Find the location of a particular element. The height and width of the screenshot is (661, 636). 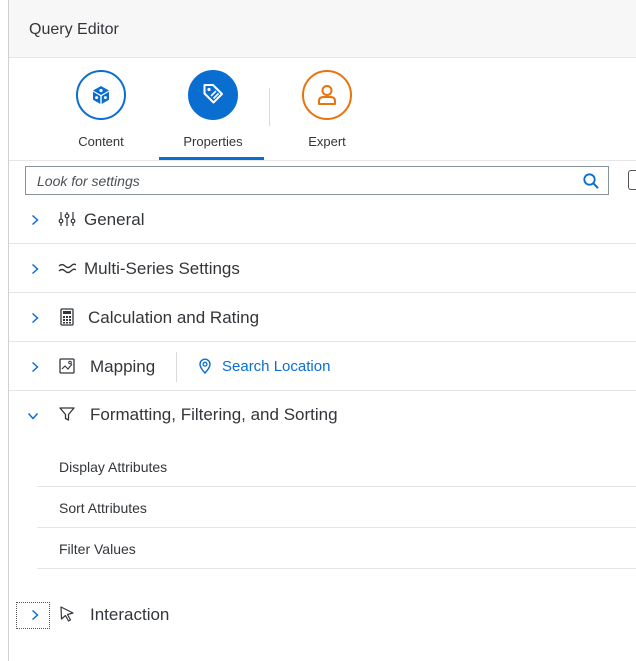

display-attributes-label: Display Attributes is located at coordinates (113, 467).